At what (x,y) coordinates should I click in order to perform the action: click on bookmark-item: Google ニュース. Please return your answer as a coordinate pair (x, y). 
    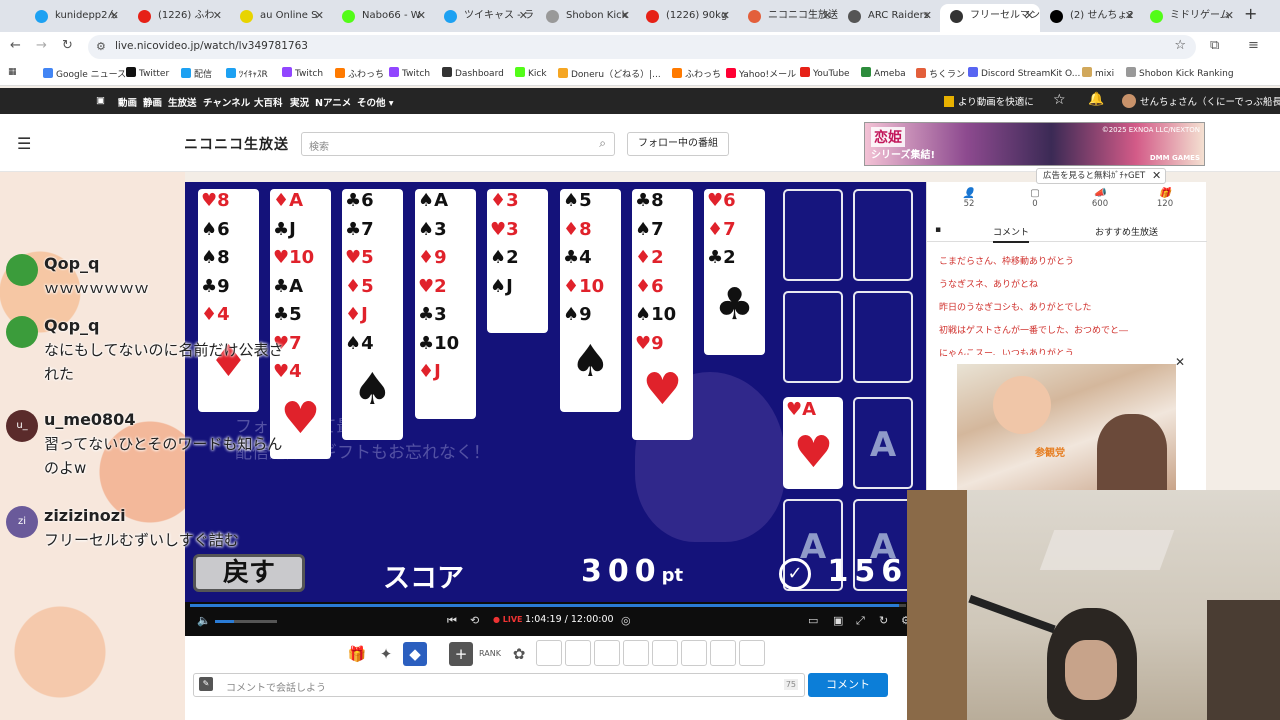
    Looking at the image, I should click on (84, 73).